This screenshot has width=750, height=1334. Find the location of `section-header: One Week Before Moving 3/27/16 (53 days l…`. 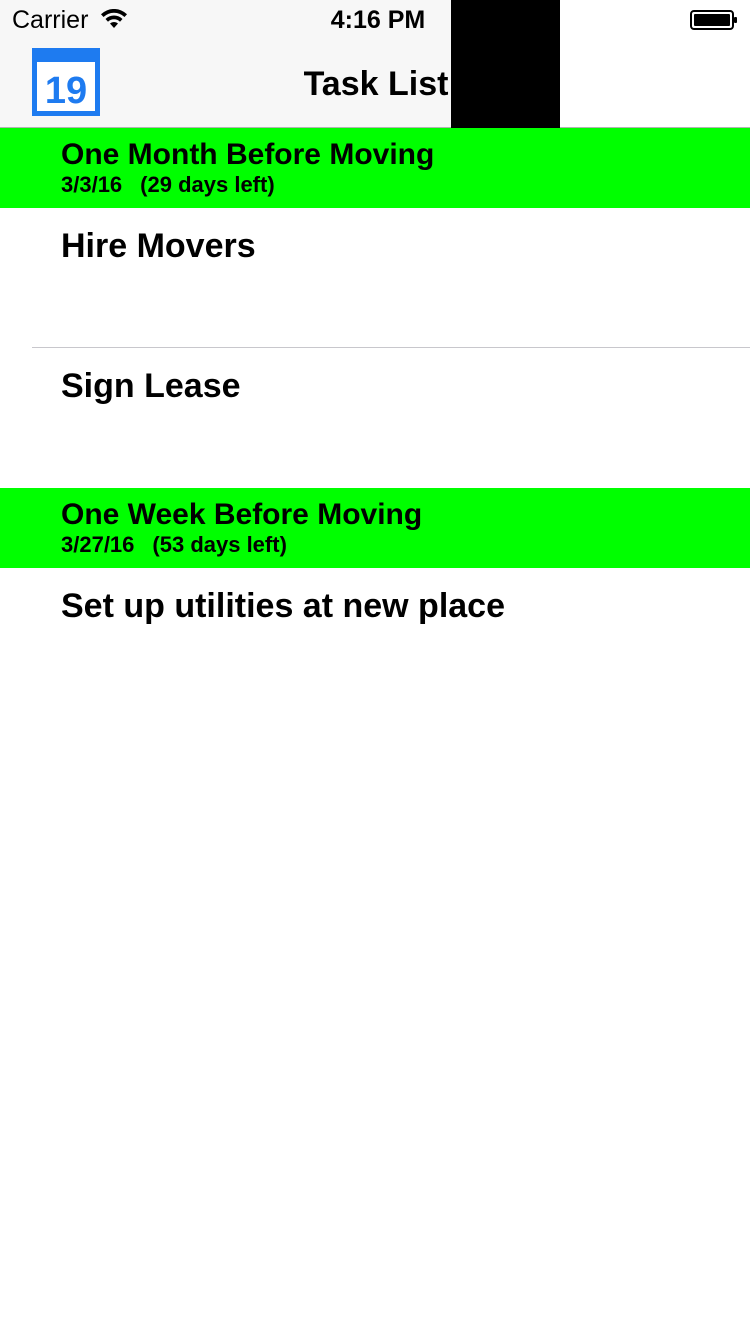

section-header: One Week Before Moving 3/27/16 (53 days l… is located at coordinates (375, 528).